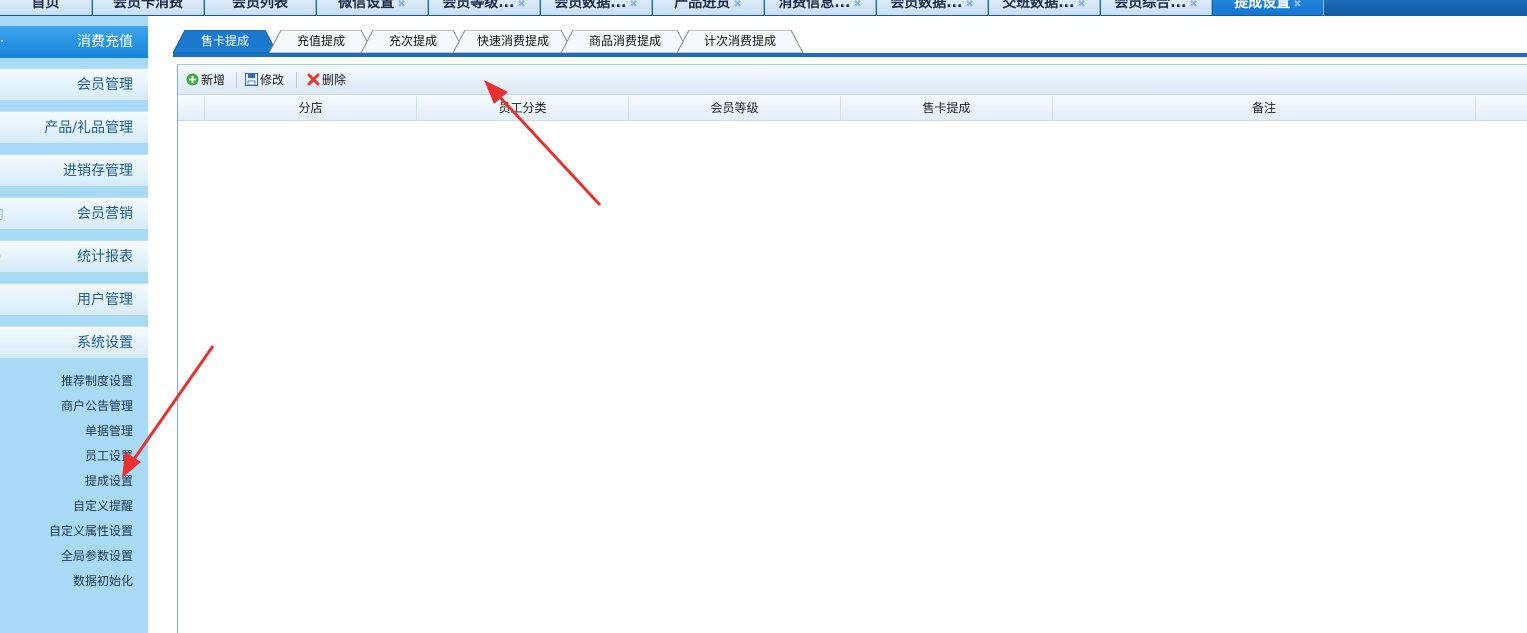 The width and height of the screenshot is (1527, 633). I want to click on top-tab-wechat: 微信设置 ✖, so click(372, 7).